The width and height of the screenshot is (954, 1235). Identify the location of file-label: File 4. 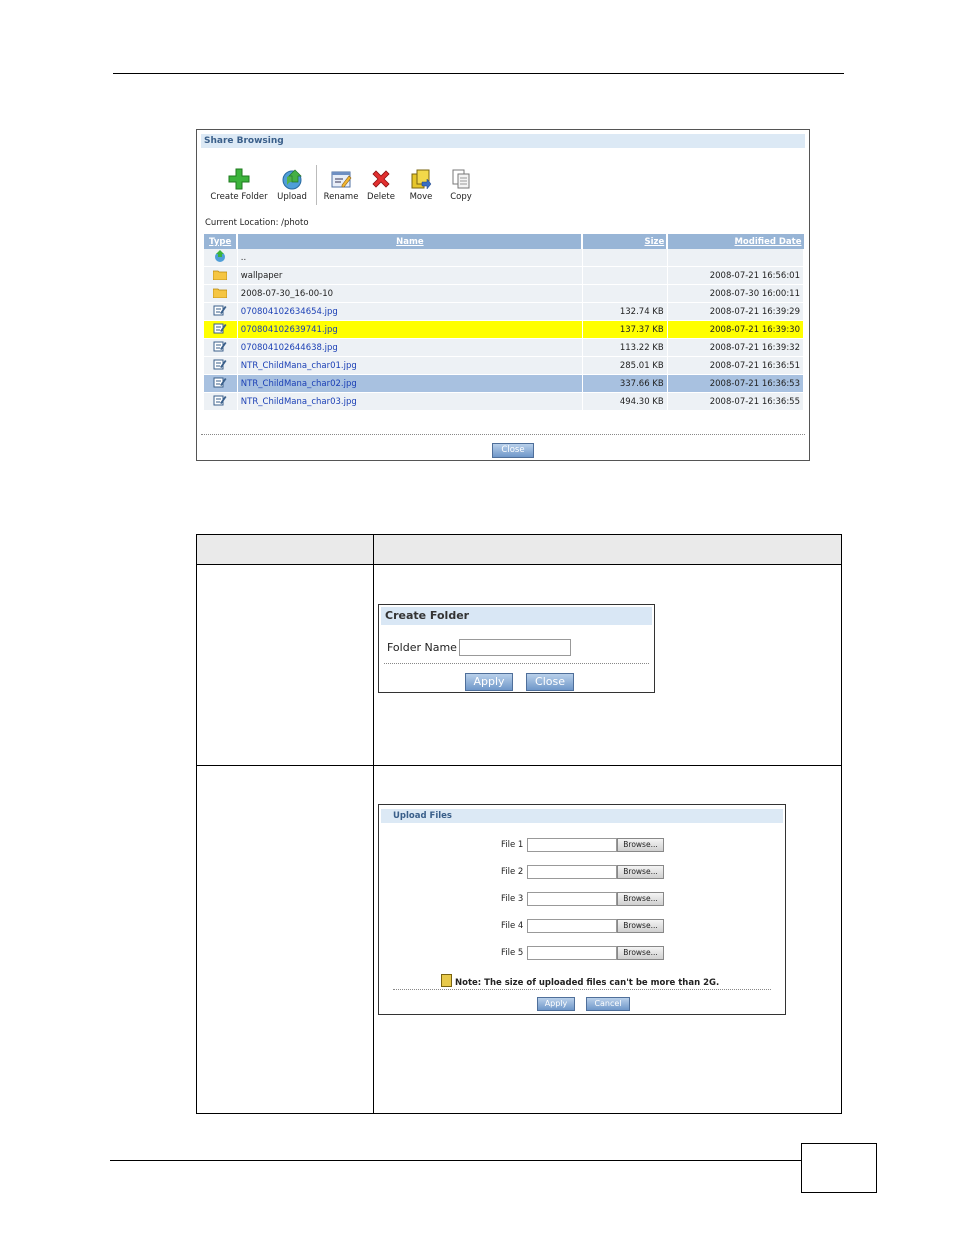
(512, 926).